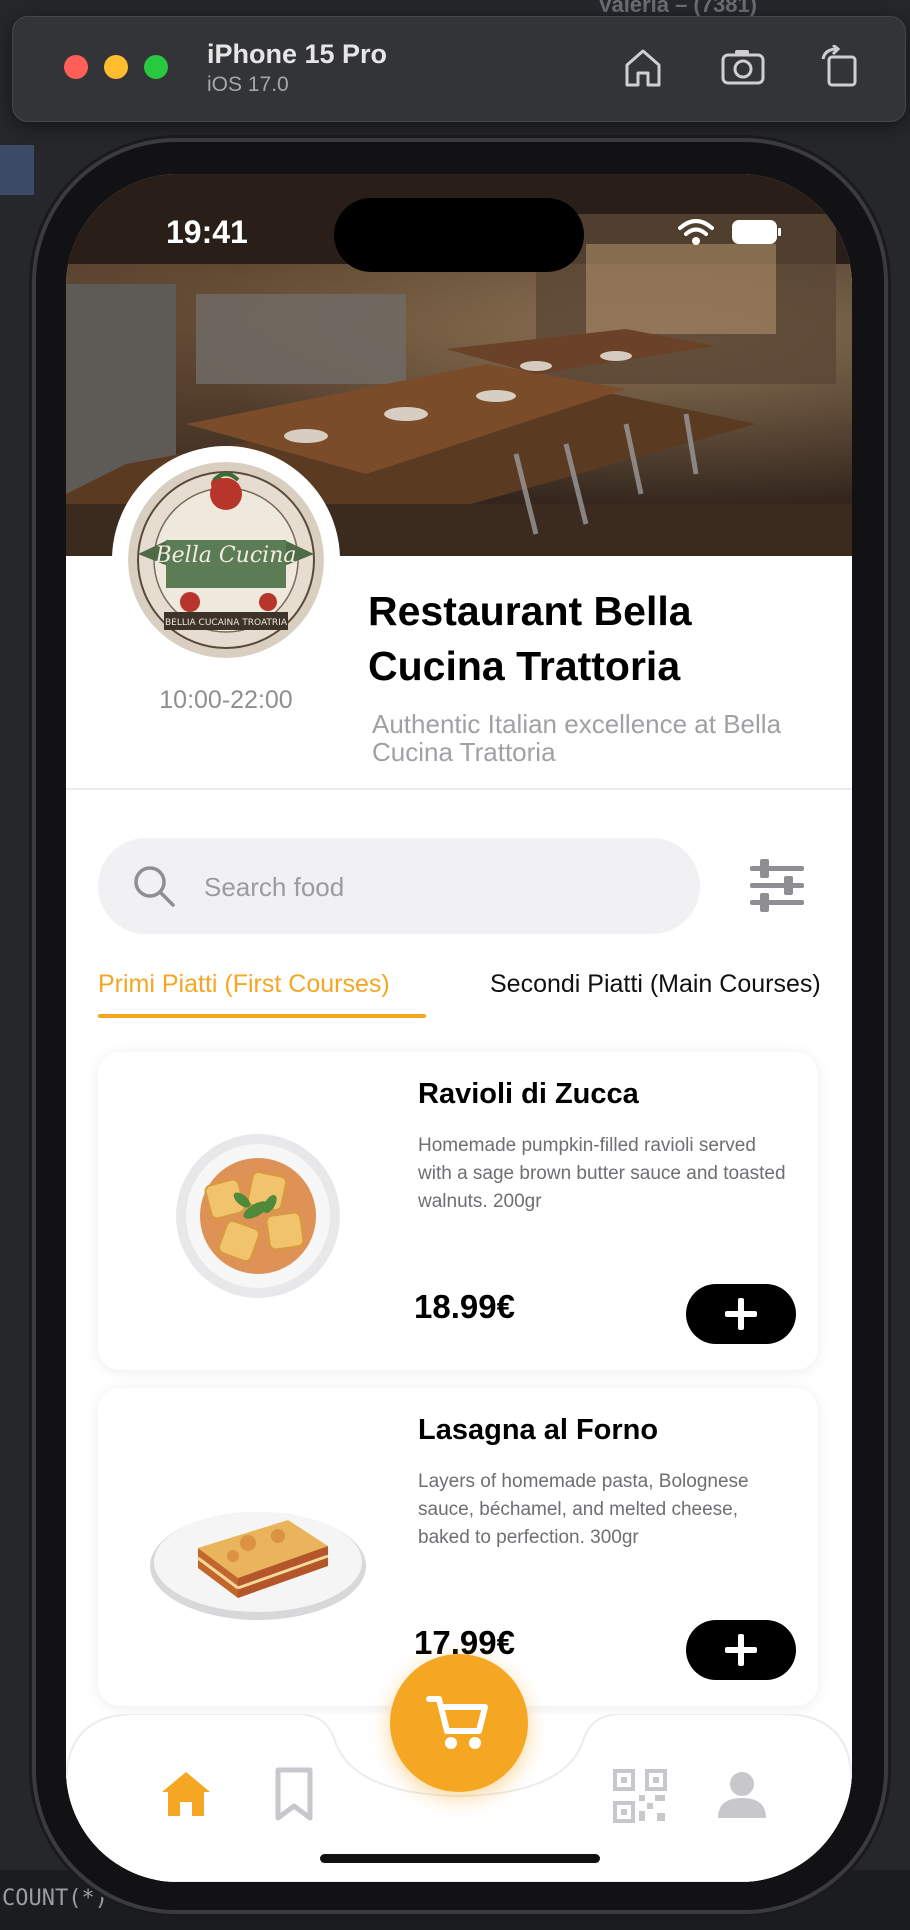  What do you see at coordinates (538, 1430) in the screenshot?
I see `menu-item-name: Lasagna al Forno` at bounding box center [538, 1430].